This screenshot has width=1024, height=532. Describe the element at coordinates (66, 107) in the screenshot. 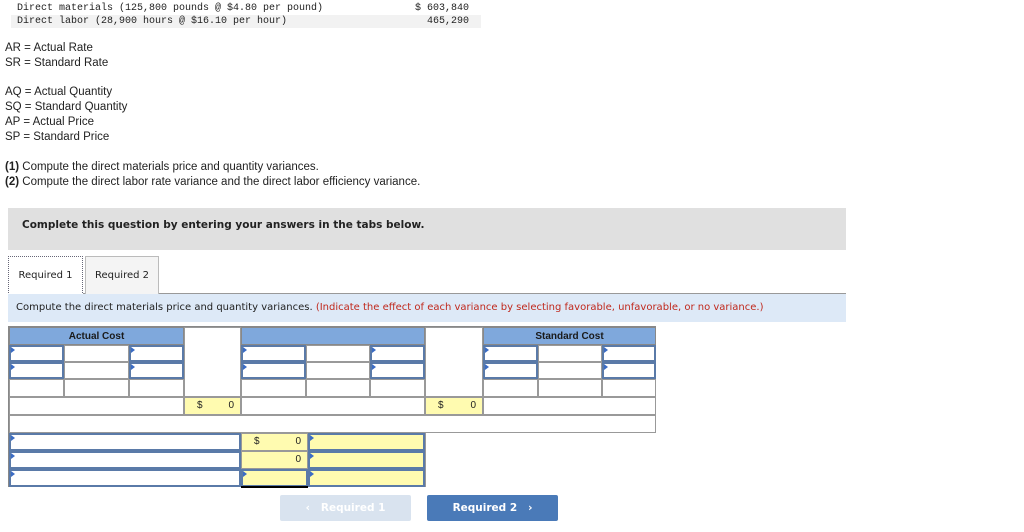

I see `definition: SQ = Standard Quantity` at that location.